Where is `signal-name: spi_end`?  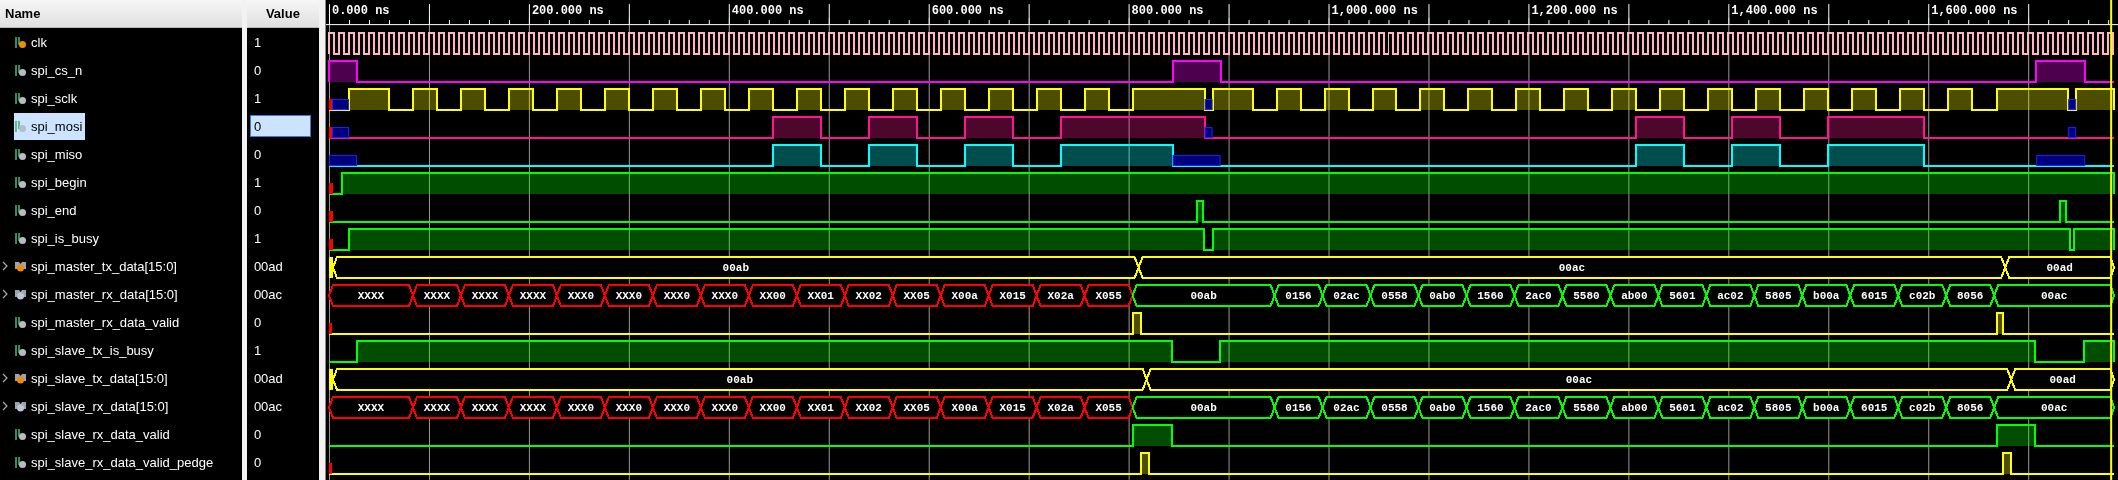 signal-name: spi_end is located at coordinates (54, 210).